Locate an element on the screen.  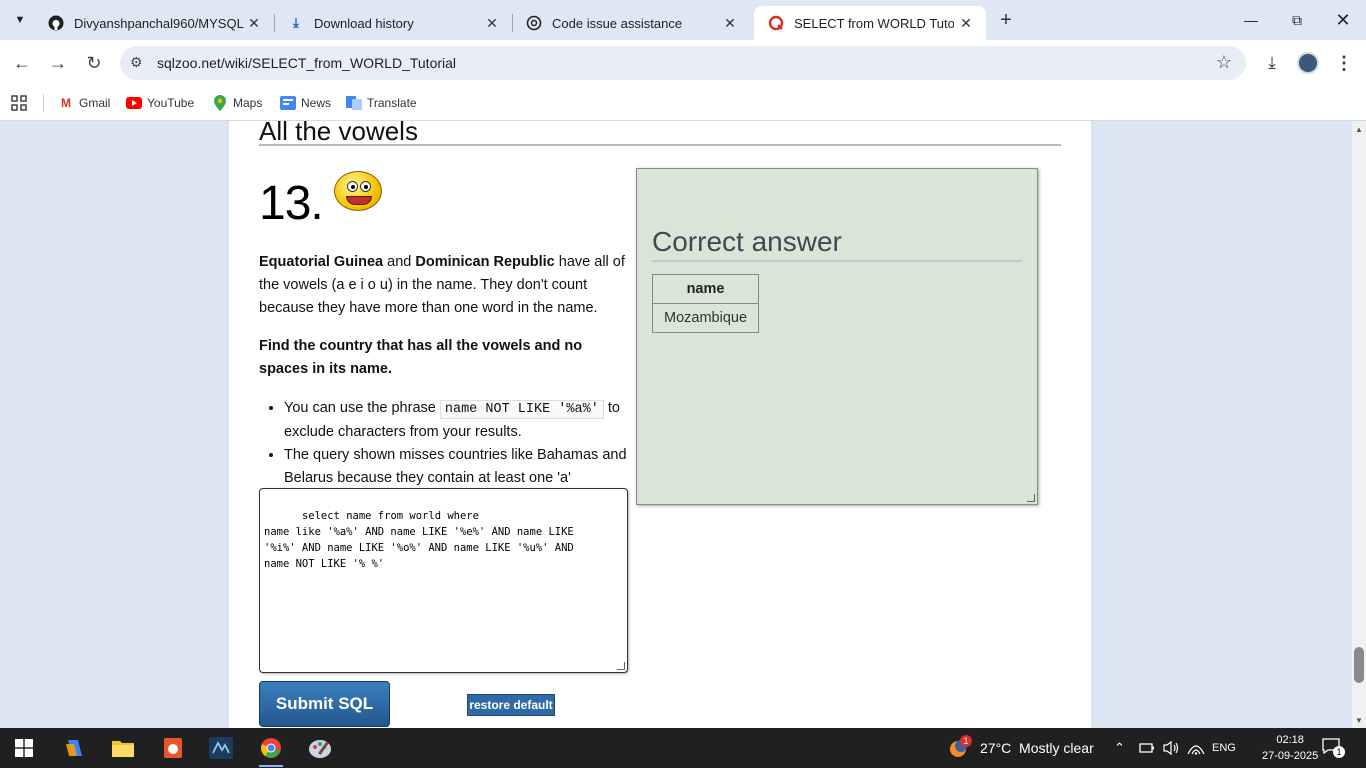
restore-default-button: restore default is located at coordinates (511, 705).